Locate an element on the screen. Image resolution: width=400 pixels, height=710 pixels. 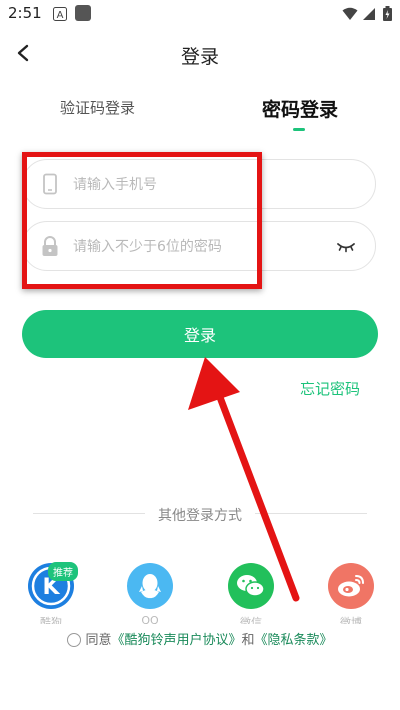
svg-text: A is located at coordinates (60, 15).